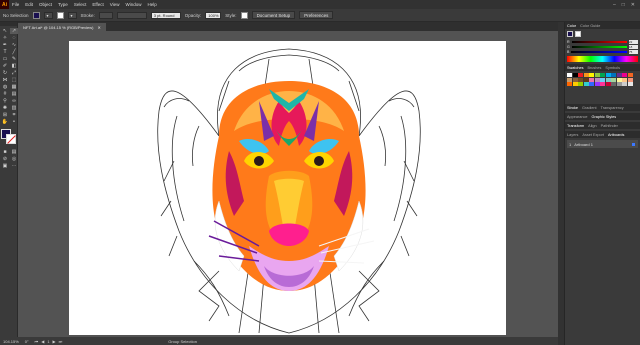 The width and height of the screenshot is (640, 345). Describe the element at coordinates (14, 45) in the screenshot. I see `curvature-tool-icon: ∿` at that location.